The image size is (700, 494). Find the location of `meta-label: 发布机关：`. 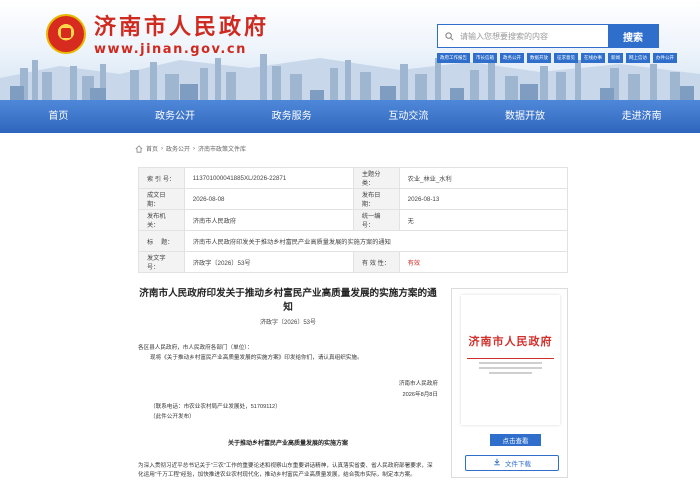

meta-label: 发布机关： is located at coordinates (161, 220).